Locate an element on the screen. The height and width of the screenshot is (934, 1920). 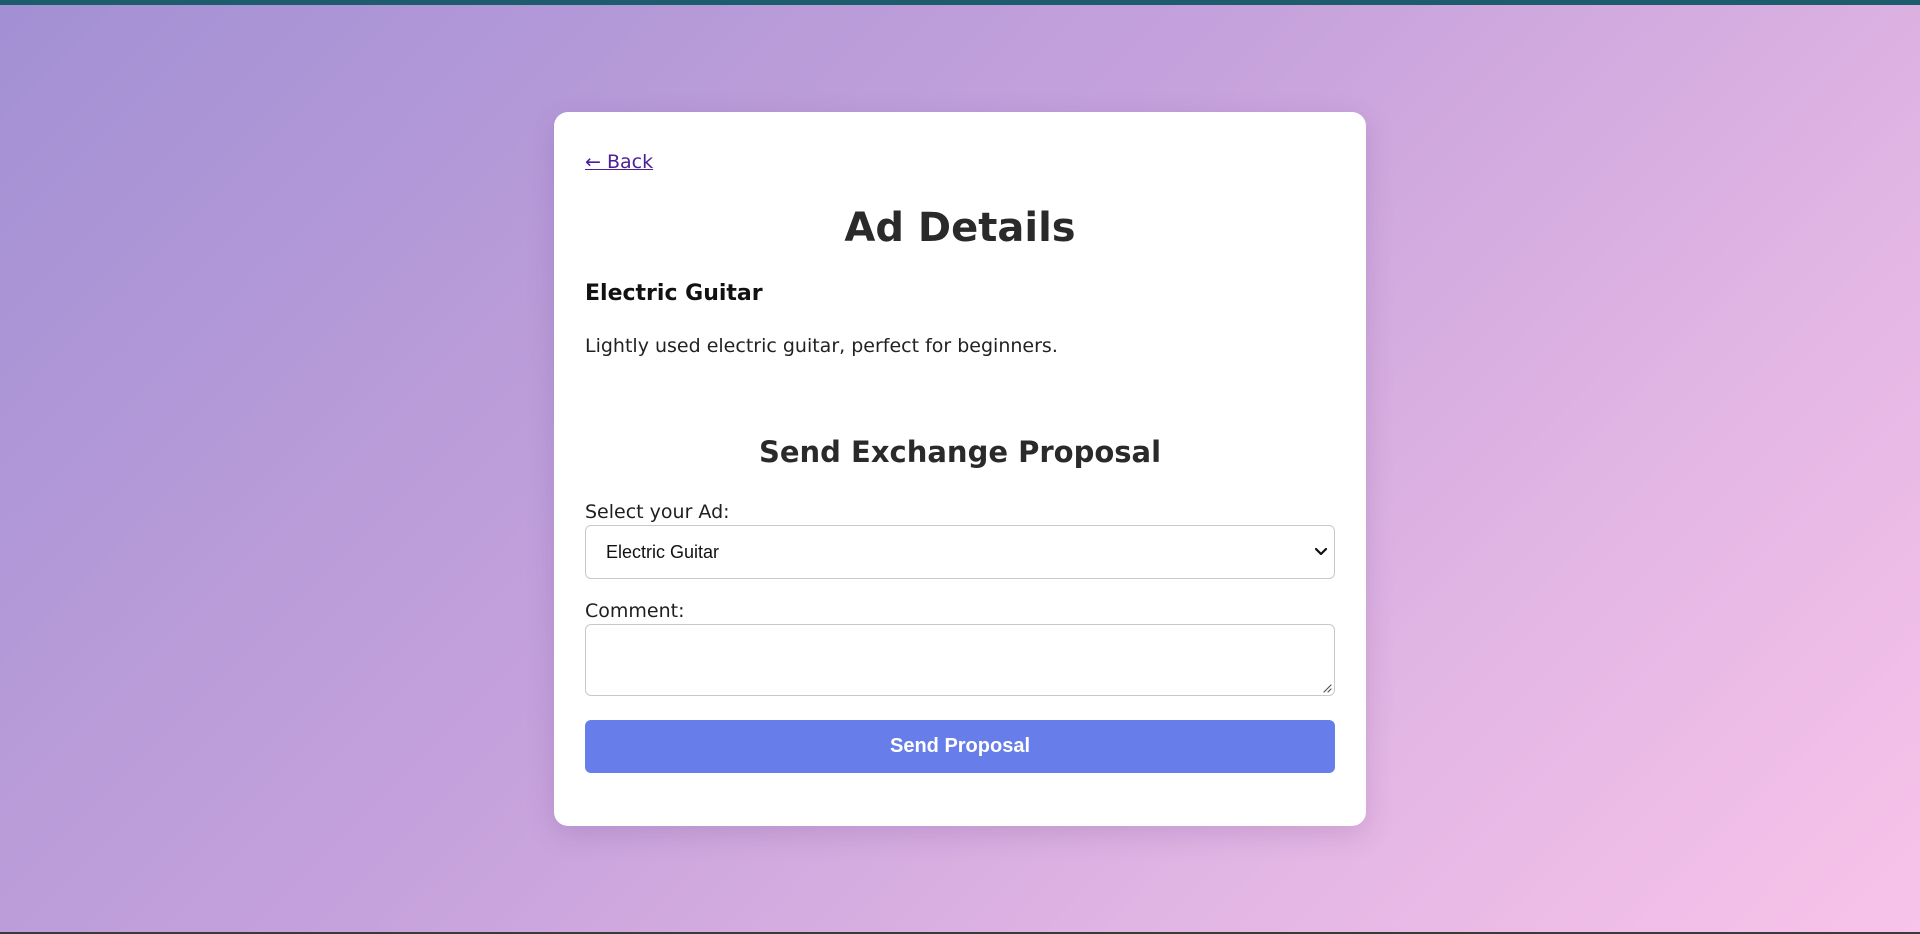
chevron-down-icon is located at coordinates (1321, 551).